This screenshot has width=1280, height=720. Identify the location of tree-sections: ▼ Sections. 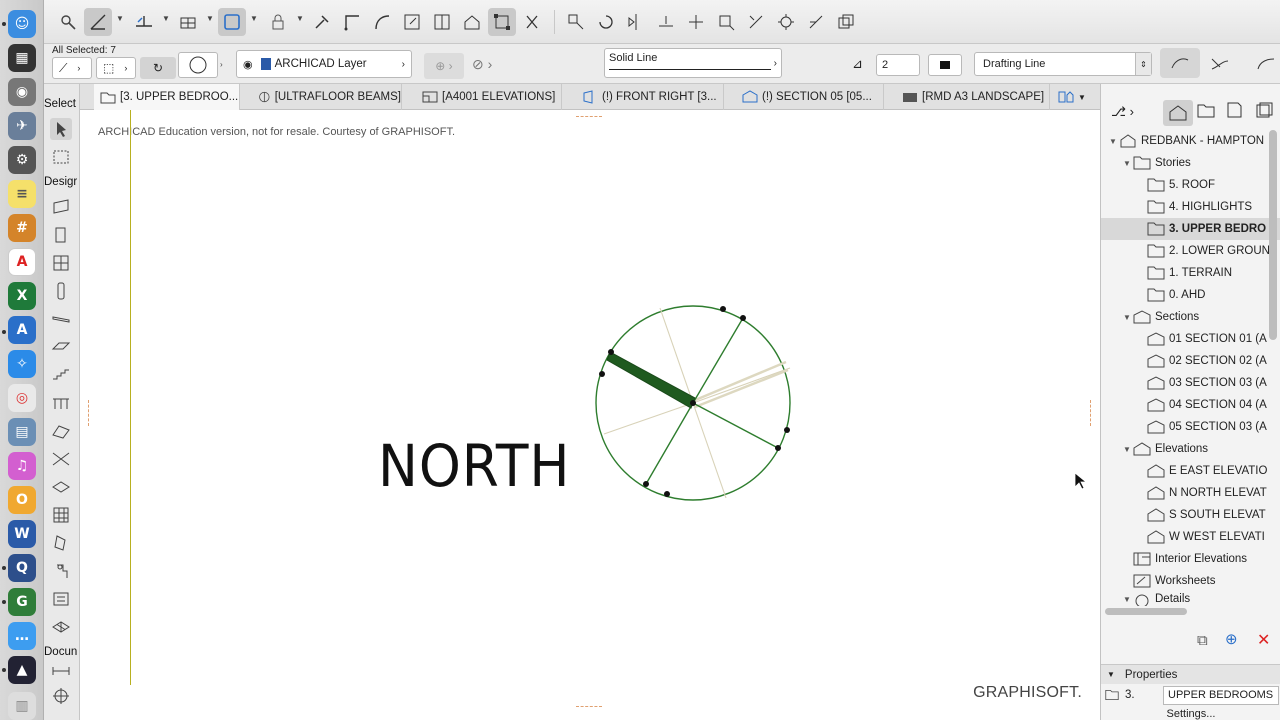
(1201, 317).